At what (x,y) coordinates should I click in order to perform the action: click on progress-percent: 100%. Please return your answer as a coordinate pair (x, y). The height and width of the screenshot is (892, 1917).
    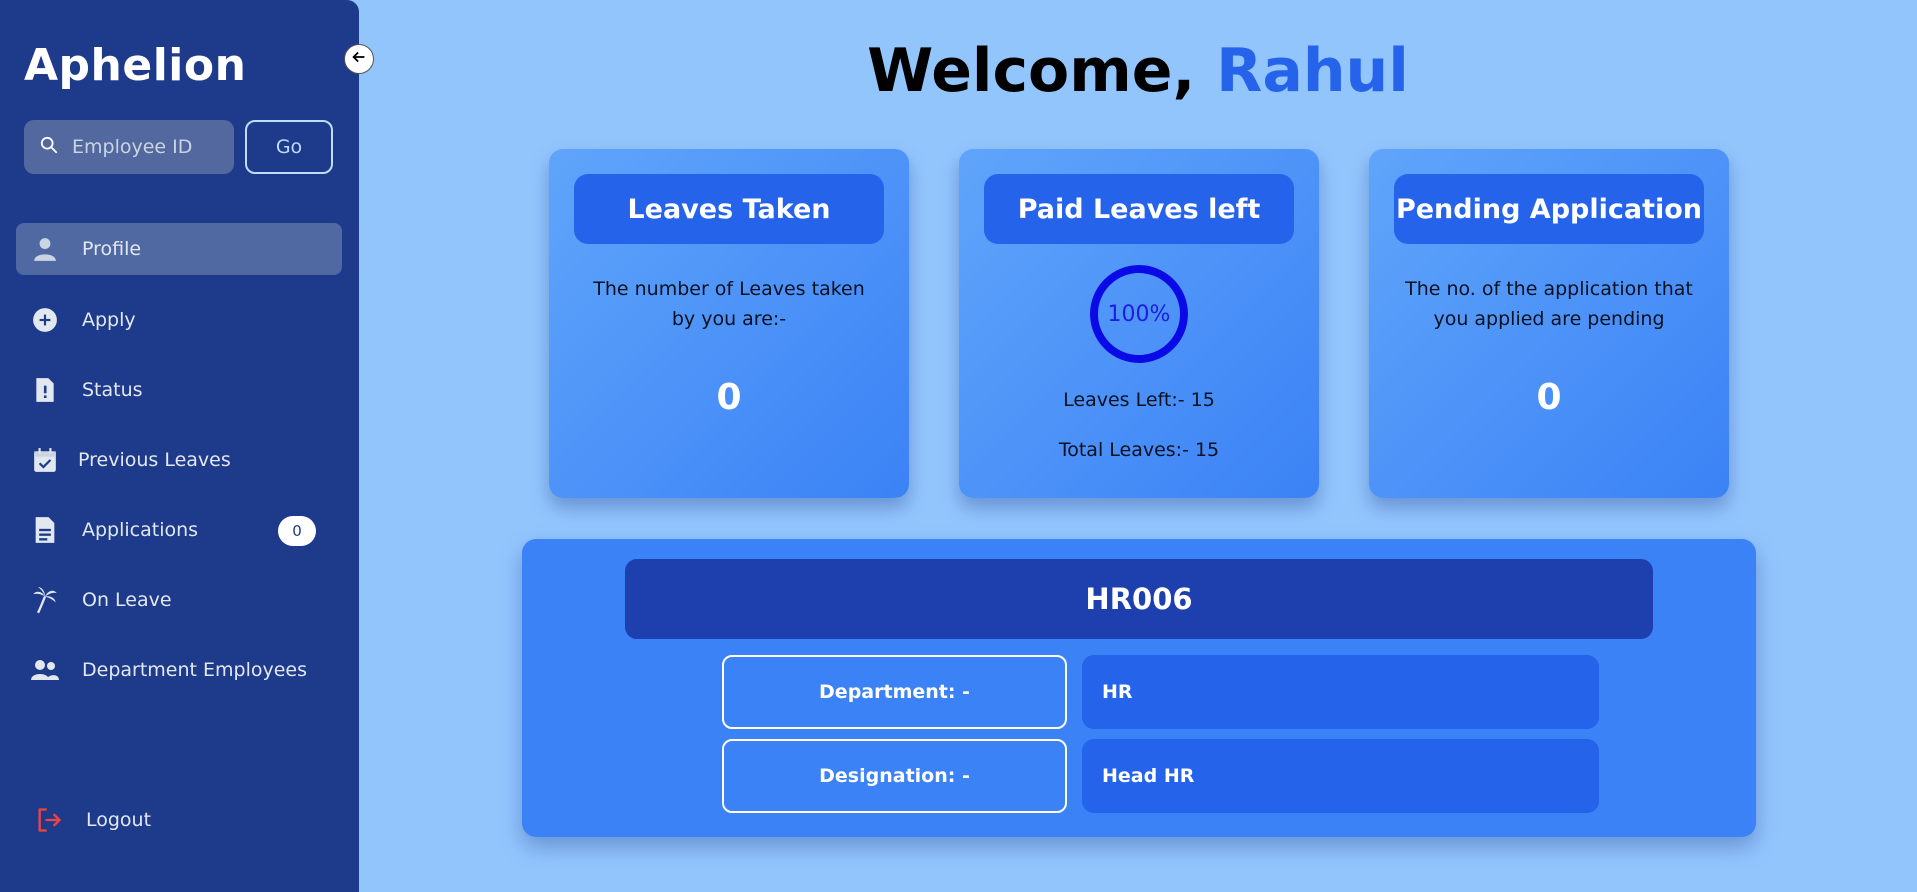
    Looking at the image, I should click on (1139, 314).